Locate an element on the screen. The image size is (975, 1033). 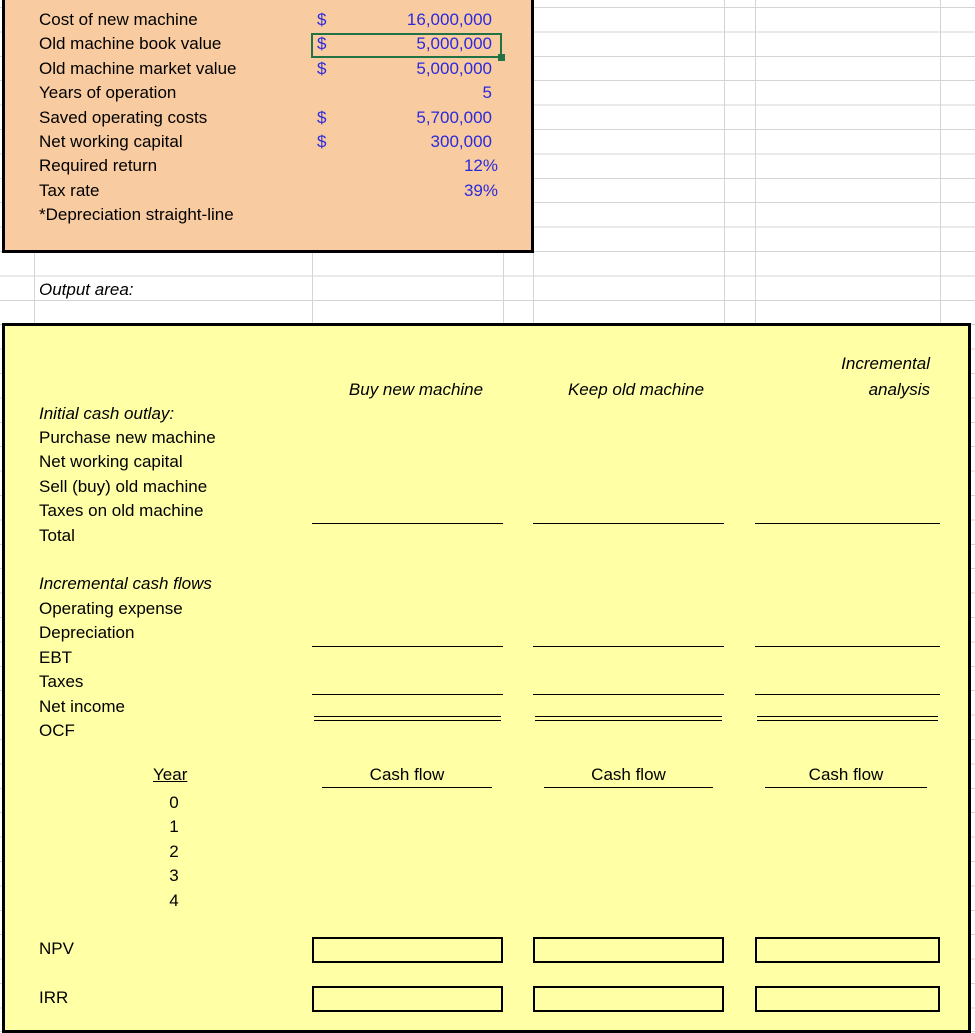
input-label: *Depreciation straight-line is located at coordinates (136, 215).